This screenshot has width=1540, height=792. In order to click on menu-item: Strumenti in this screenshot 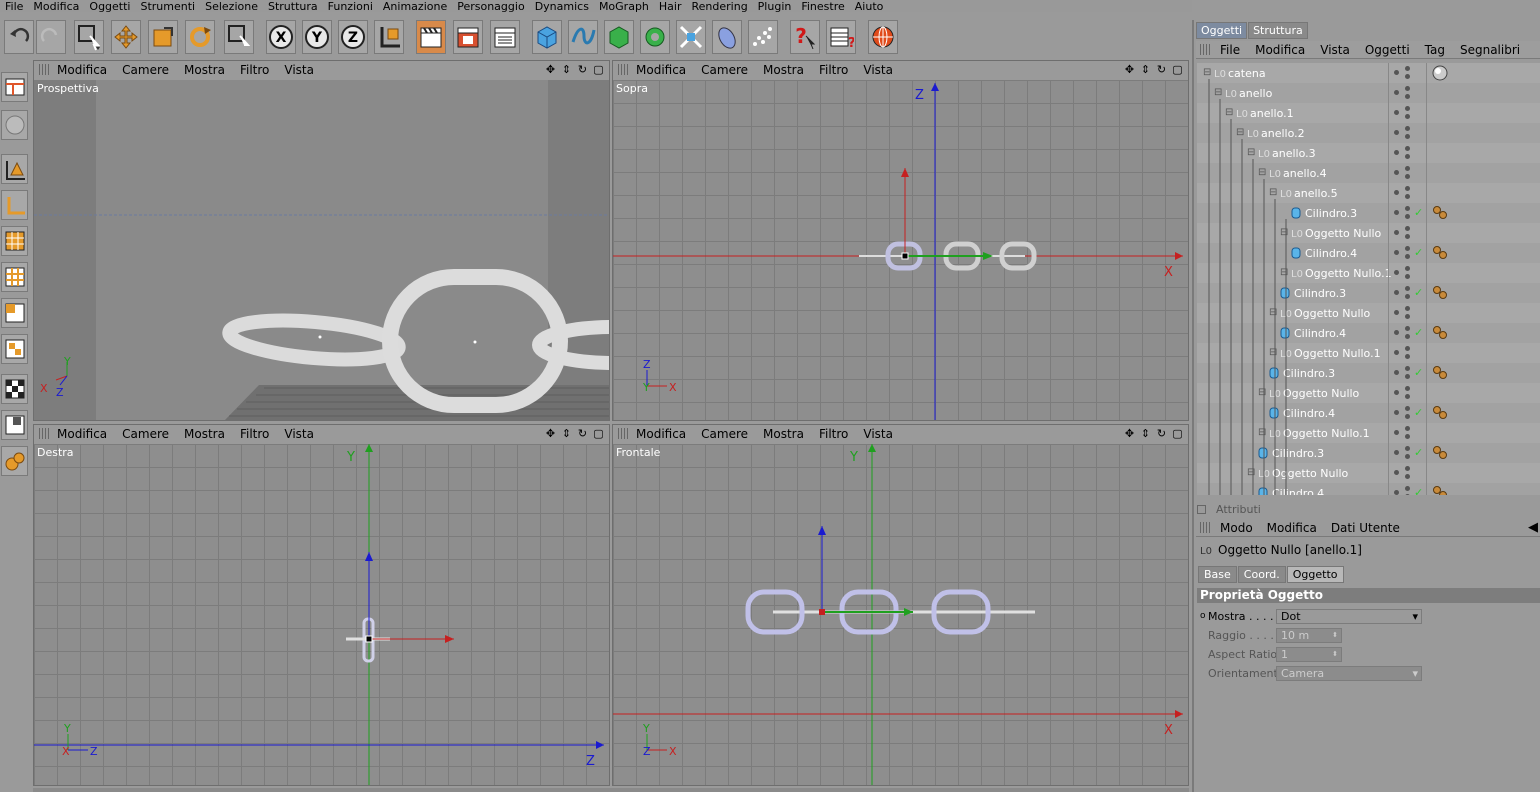, I will do `click(167, 6)`.